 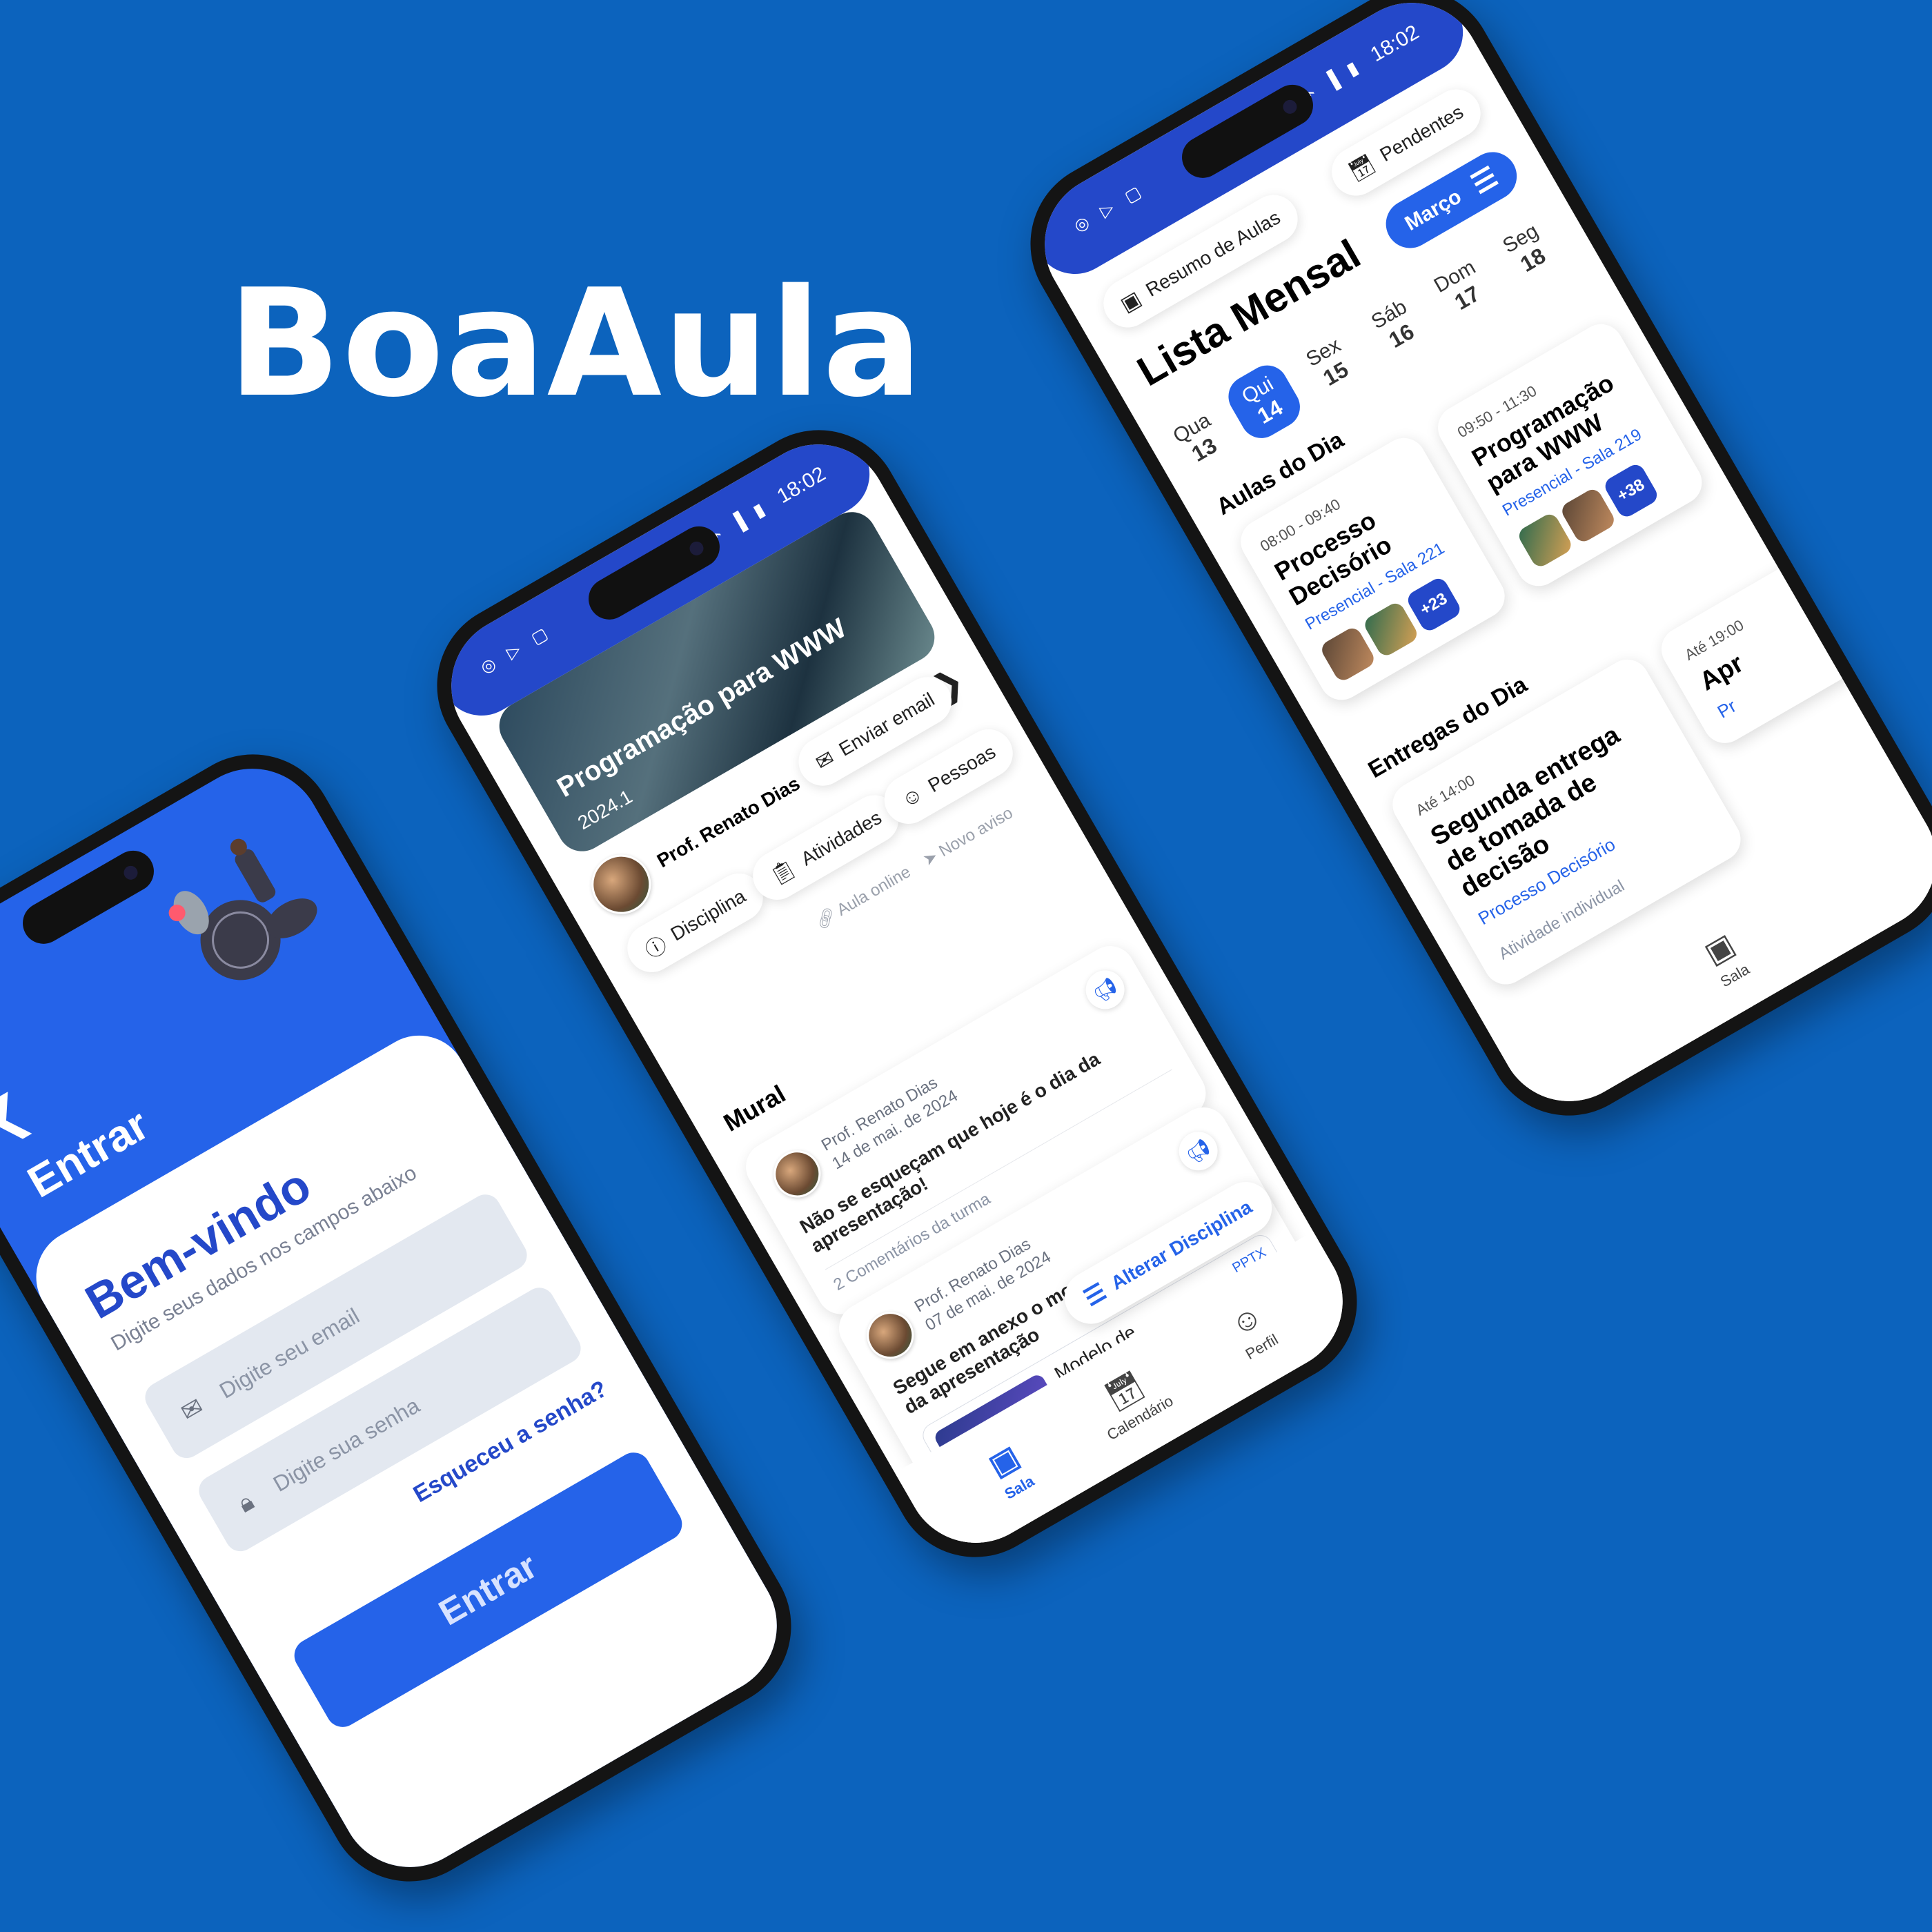 What do you see at coordinates (1421, 133) in the screenshot?
I see `pending-label: Pendentes` at bounding box center [1421, 133].